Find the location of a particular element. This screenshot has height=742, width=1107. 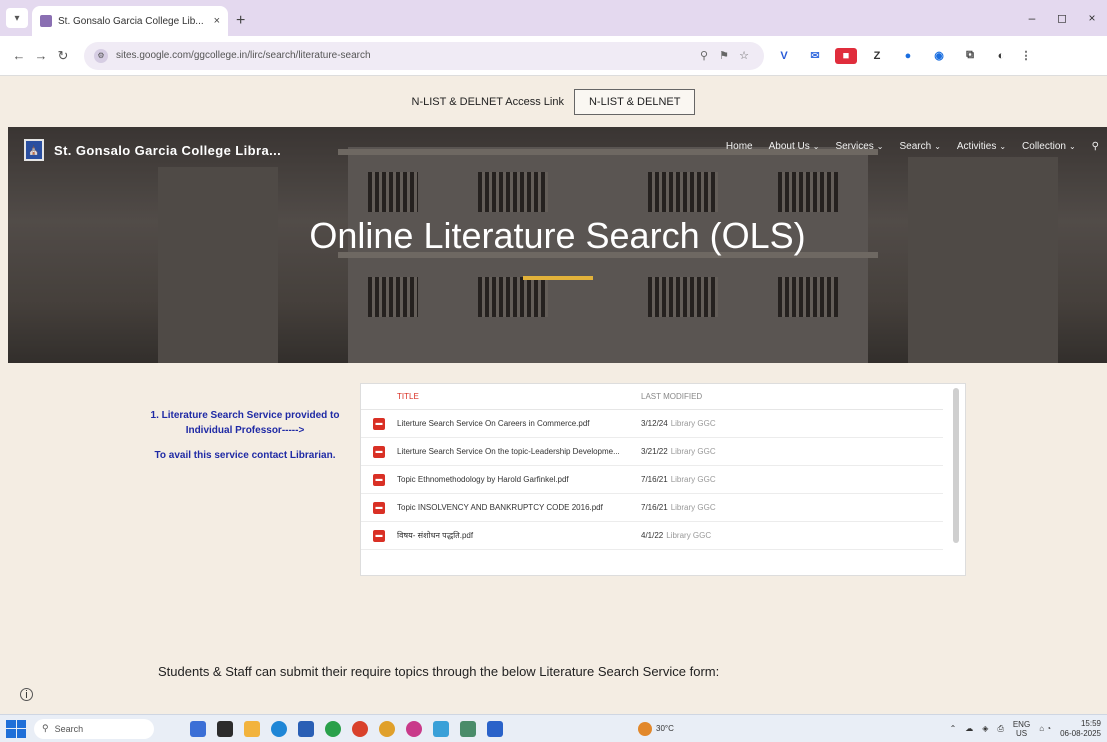

column-header-modified: LAST MODIFIED is located at coordinates (792, 397).